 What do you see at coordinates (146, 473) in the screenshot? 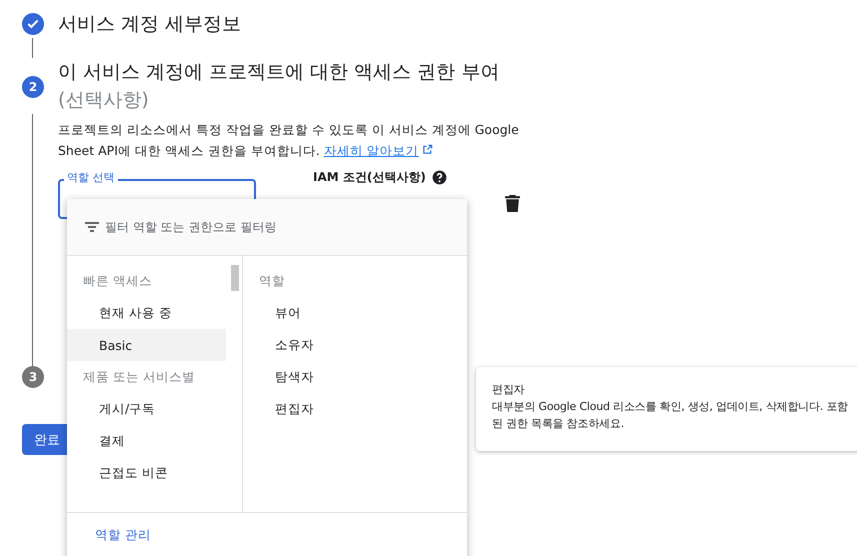
I see `category-item: 근접도 비콘` at bounding box center [146, 473].